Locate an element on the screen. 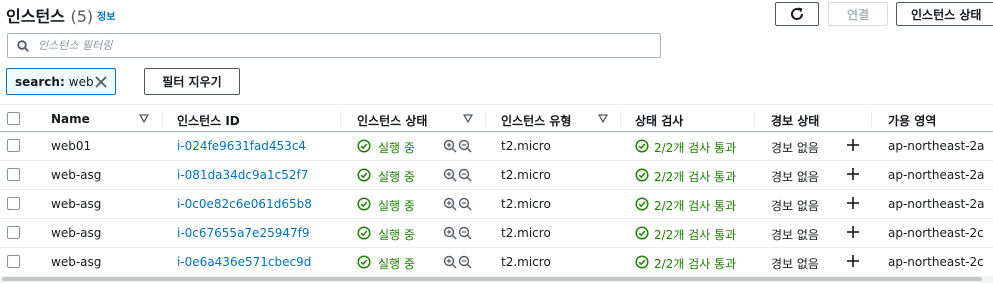  column-header-availability-zone: 가용 영역 is located at coordinates (912, 120).